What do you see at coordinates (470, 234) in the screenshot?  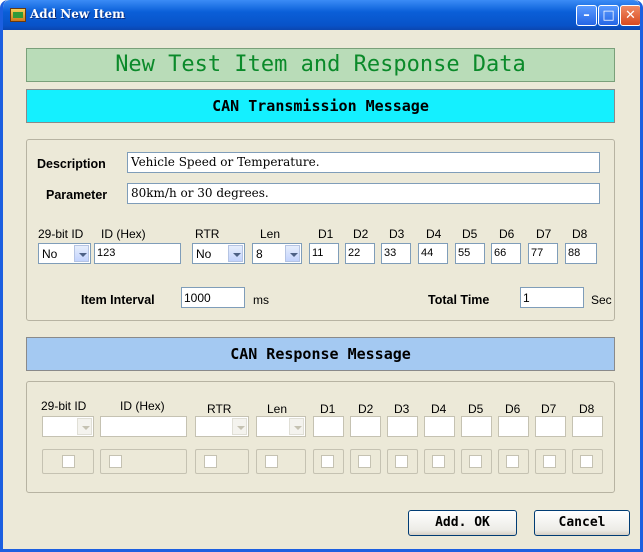 I see `tx-col-d5: D5` at bounding box center [470, 234].